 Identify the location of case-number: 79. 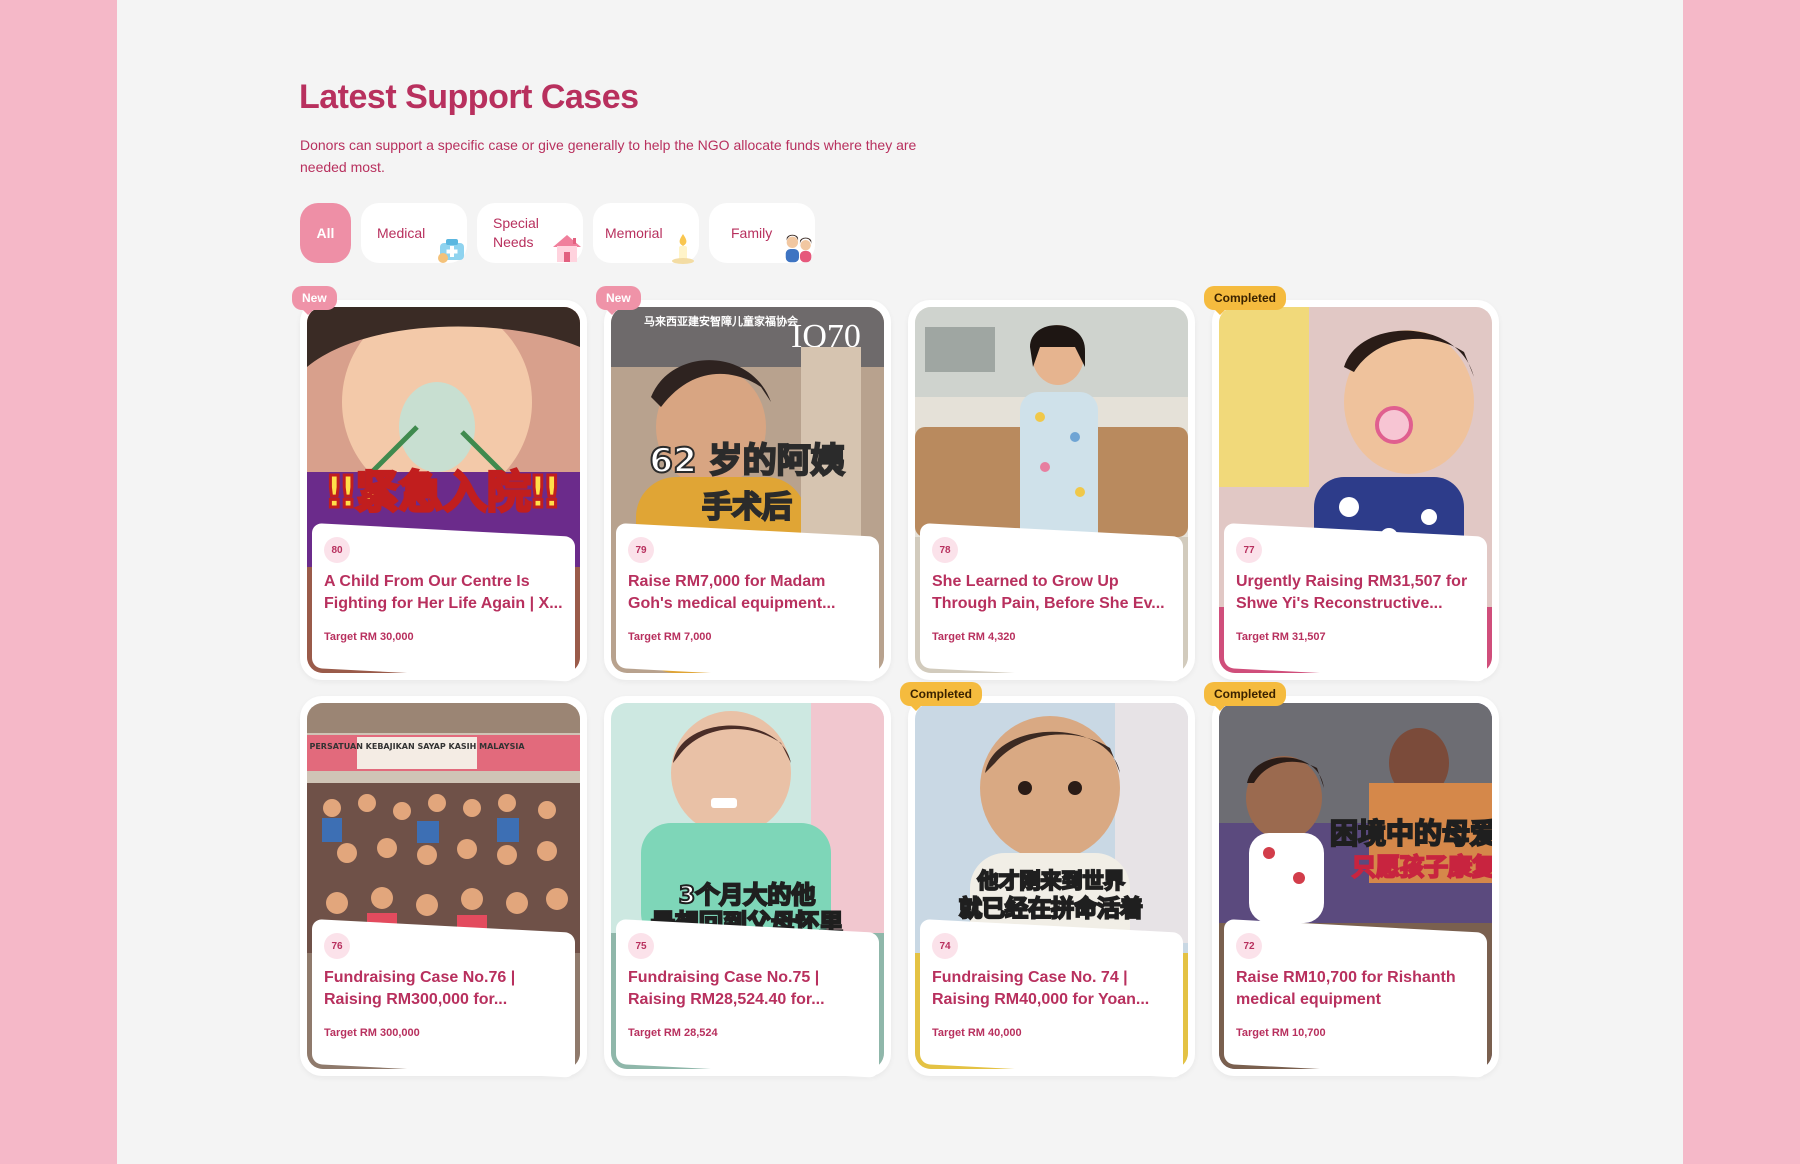
(641, 550).